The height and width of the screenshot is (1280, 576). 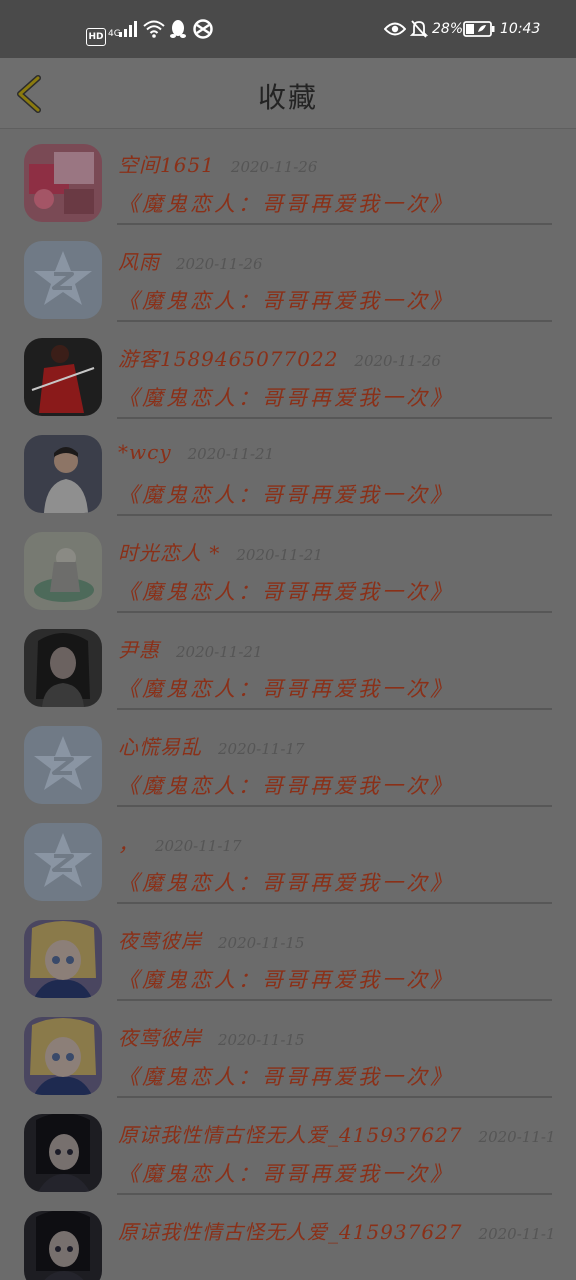 I want to click on name-line: ， 2020-11-17, so click(x=179, y=842).